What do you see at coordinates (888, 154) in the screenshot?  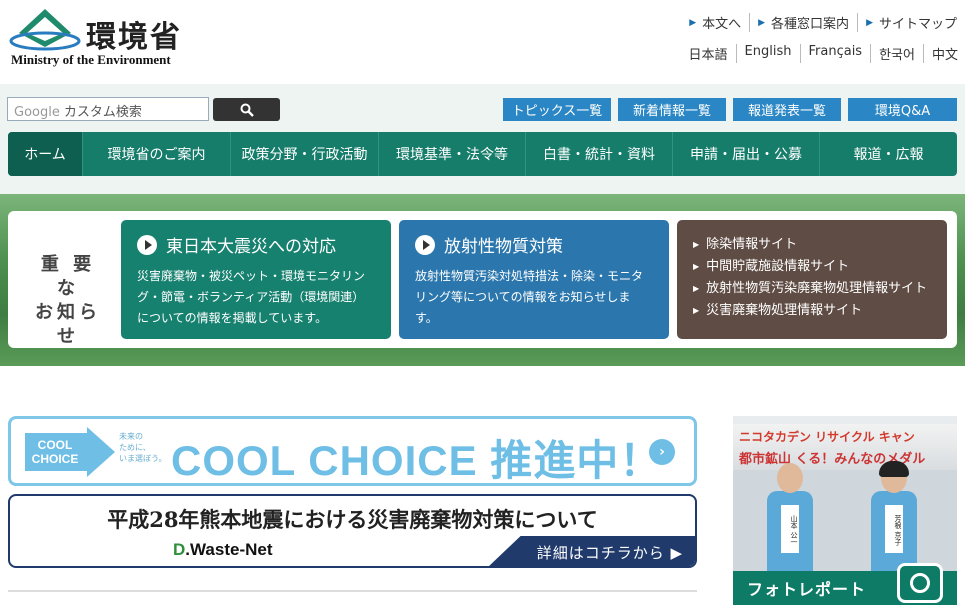 I see `nav-press: 報道・広報` at bounding box center [888, 154].